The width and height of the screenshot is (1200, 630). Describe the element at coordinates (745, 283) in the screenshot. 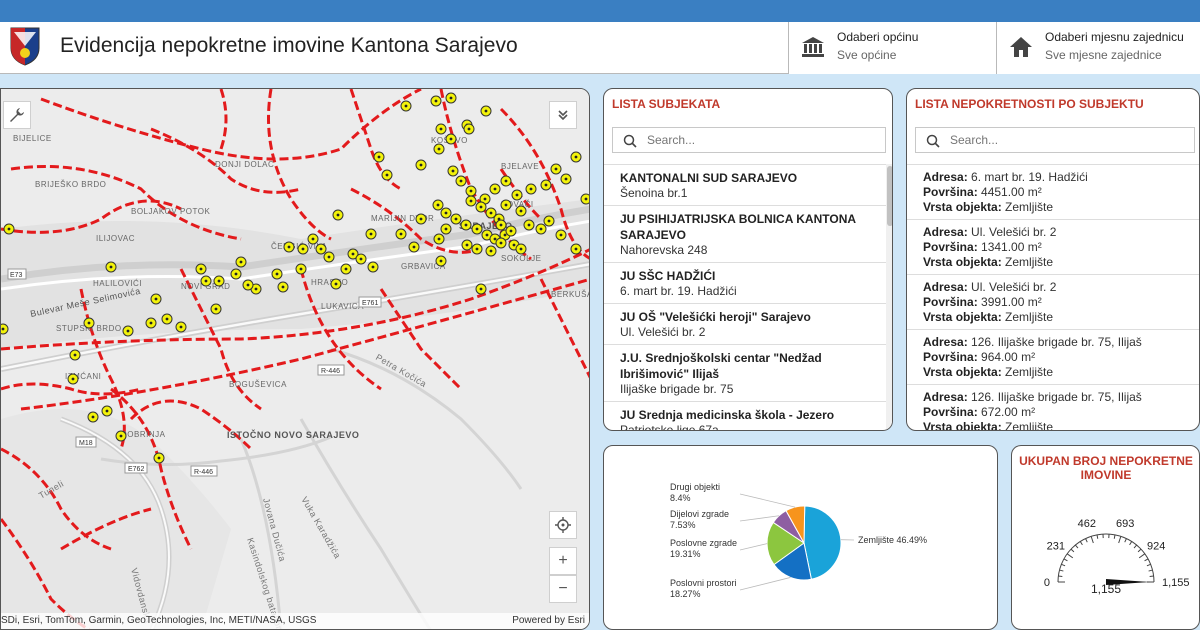

I see `subject-list-item: JU SŠC HADŽIĆI 6. mart br. 19. Hadžići` at that location.